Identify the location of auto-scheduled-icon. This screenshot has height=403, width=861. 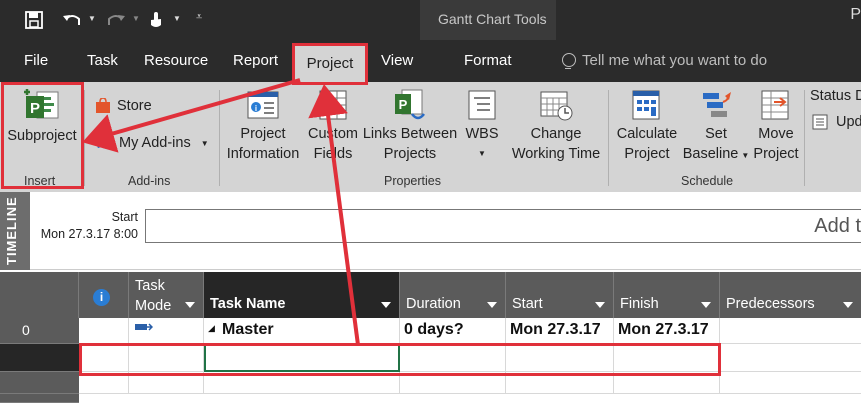
(144, 327).